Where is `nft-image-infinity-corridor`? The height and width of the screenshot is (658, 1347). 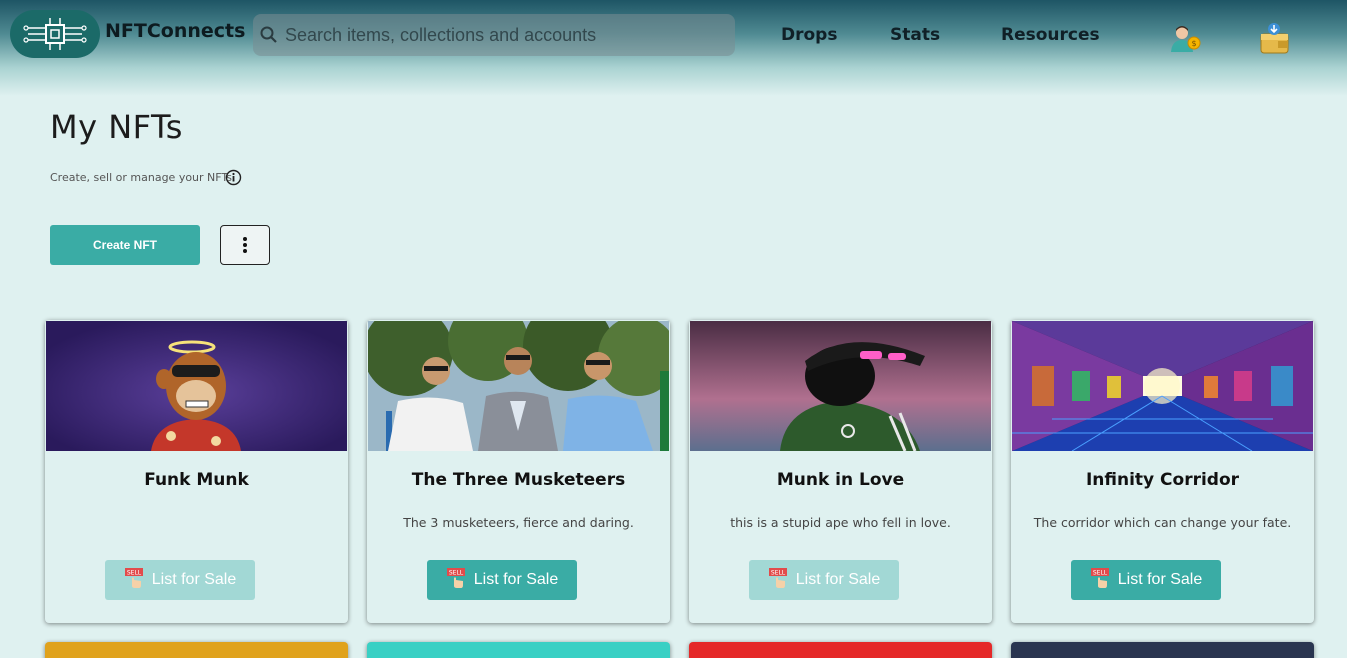
nft-image-infinity-corridor is located at coordinates (1162, 386).